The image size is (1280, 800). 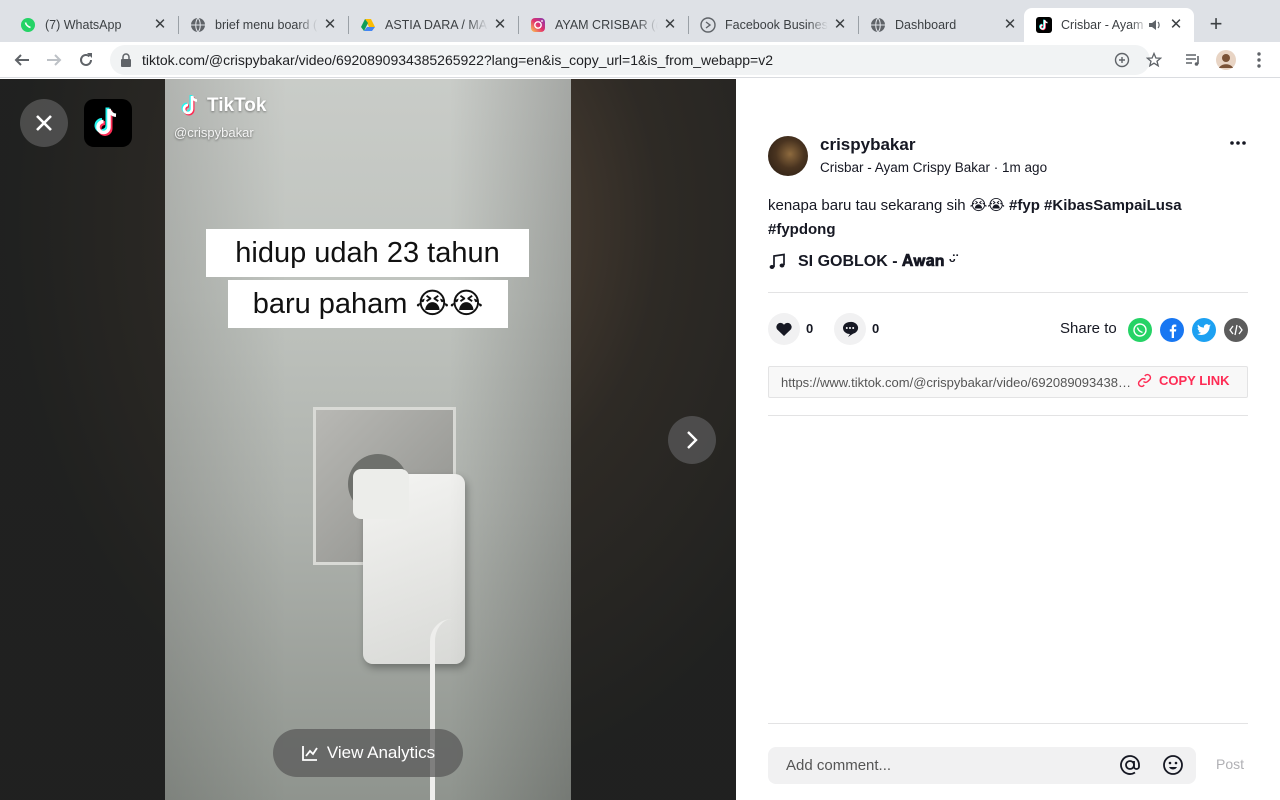 I want to click on author-subtitle: Crisbar - Ayam Crispy Bakar · 1m ago, so click(x=933, y=167).